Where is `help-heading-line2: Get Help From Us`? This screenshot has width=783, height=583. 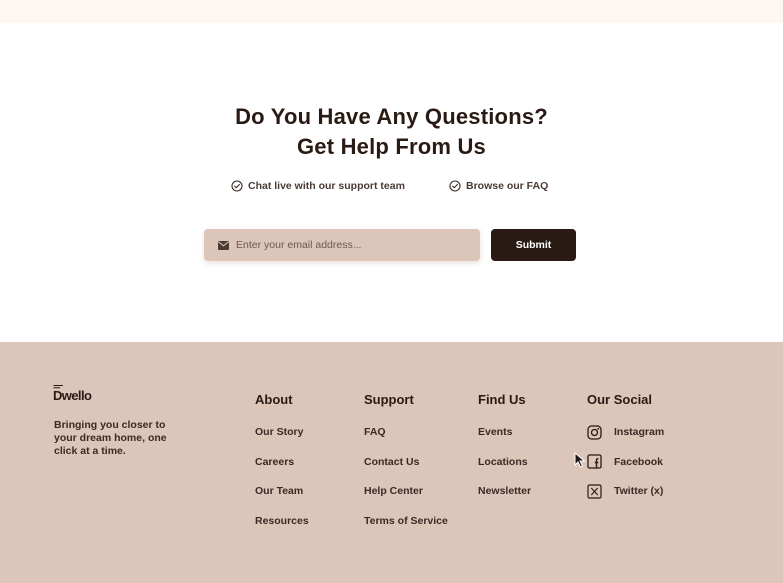
help-heading-line2: Get Help From Us is located at coordinates (391, 146).